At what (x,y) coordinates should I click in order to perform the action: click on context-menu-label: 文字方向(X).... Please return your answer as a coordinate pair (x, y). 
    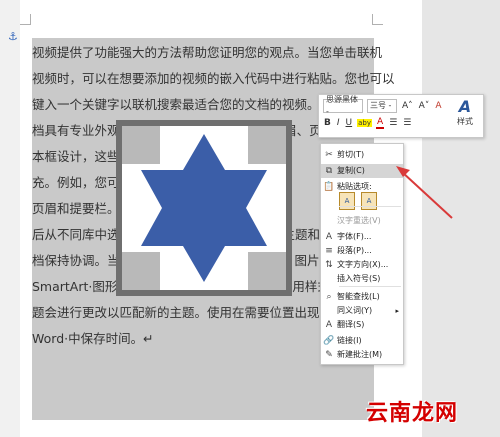
    Looking at the image, I should click on (363, 264).